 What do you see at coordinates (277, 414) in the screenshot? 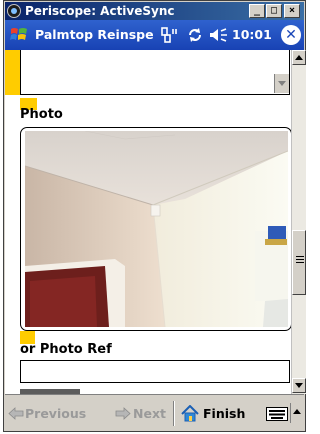
I see `keyboard-icon` at bounding box center [277, 414].